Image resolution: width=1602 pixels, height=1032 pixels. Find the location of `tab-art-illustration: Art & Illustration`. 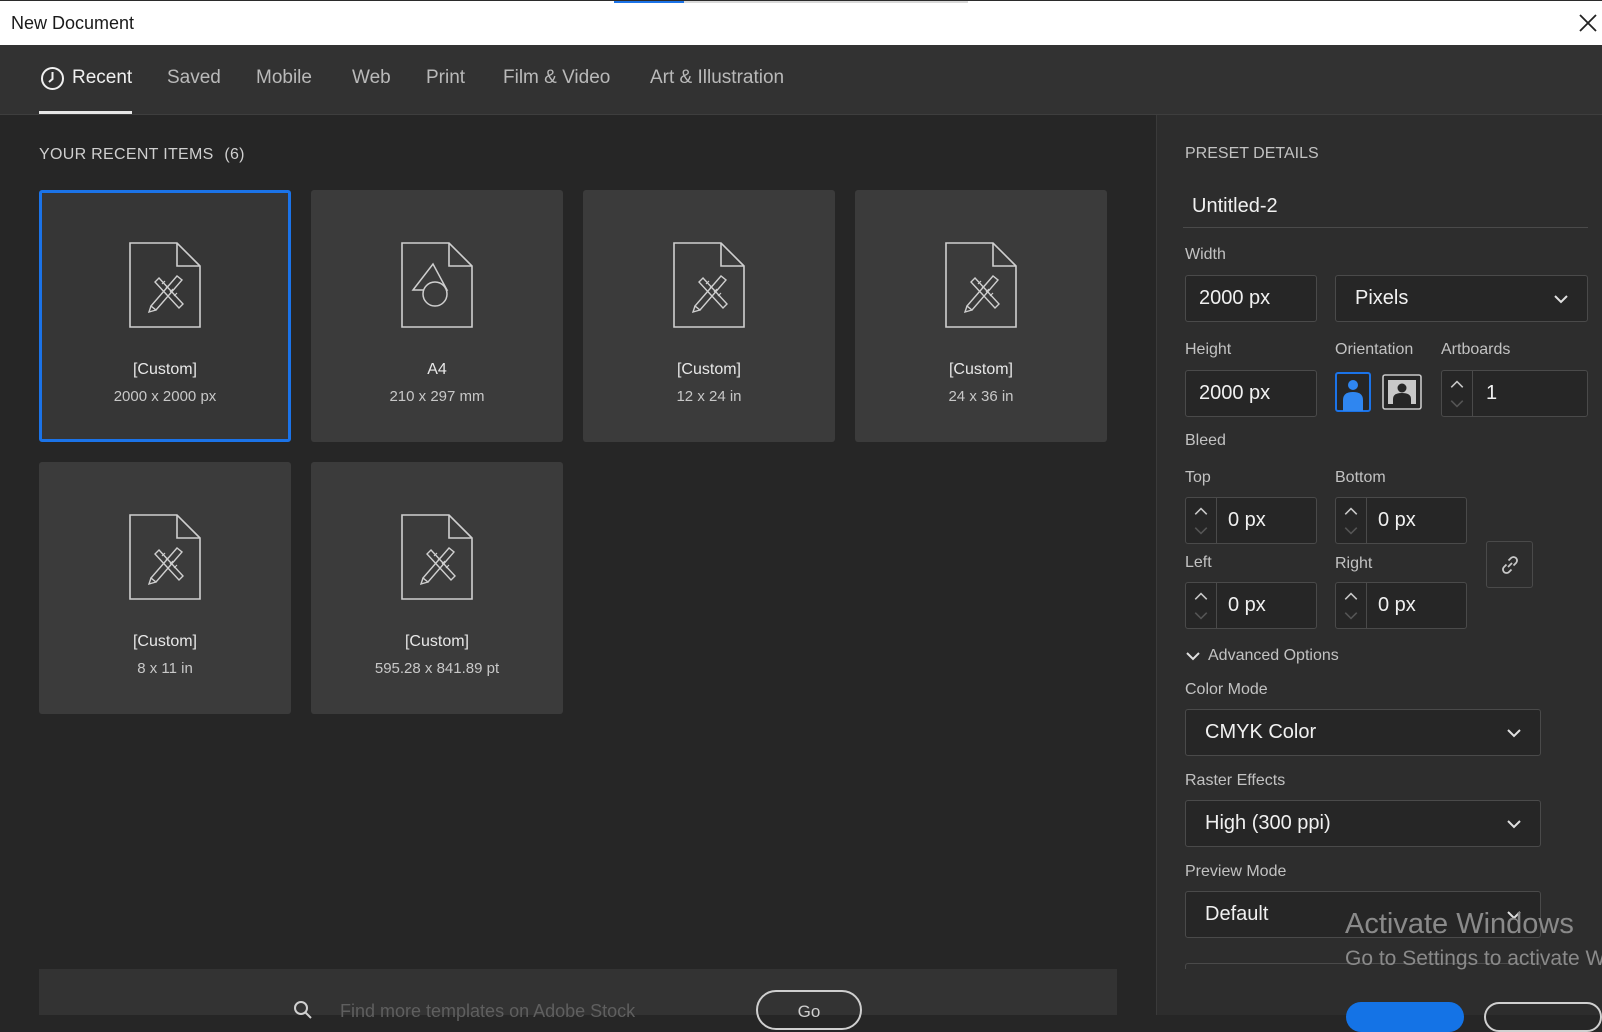

tab-art-illustration: Art & Illustration is located at coordinates (717, 78).